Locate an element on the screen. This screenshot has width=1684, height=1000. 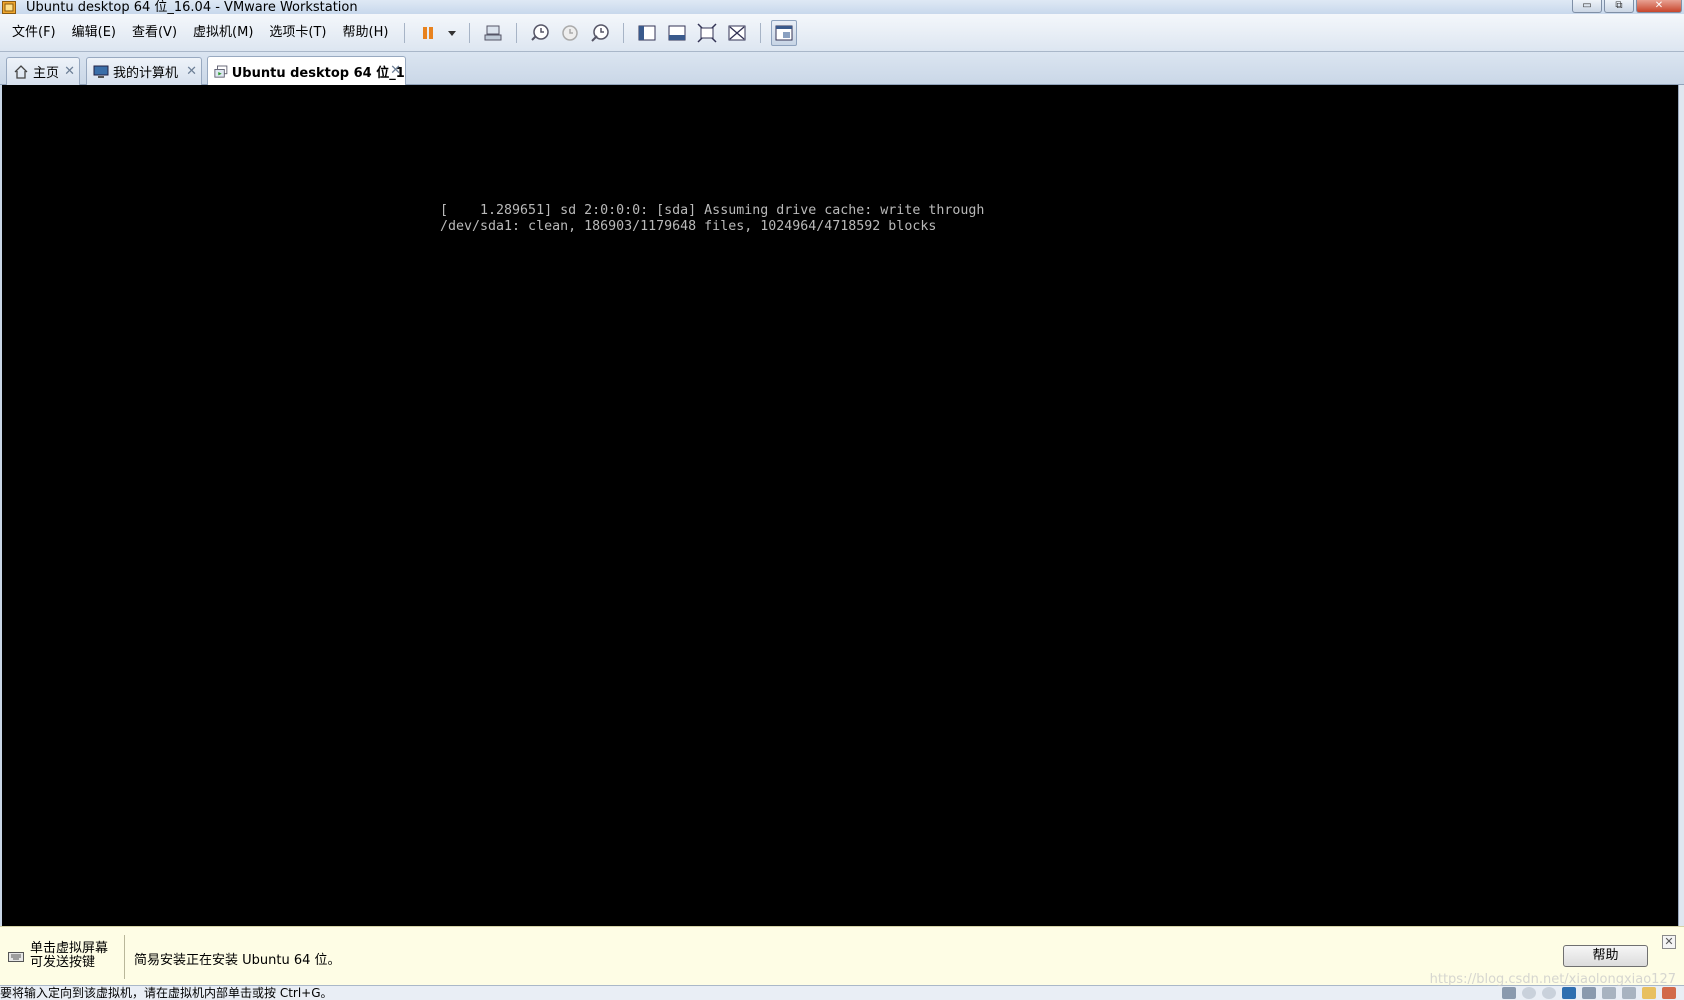
menu-view: 查看(V) is located at coordinates (154, 33).